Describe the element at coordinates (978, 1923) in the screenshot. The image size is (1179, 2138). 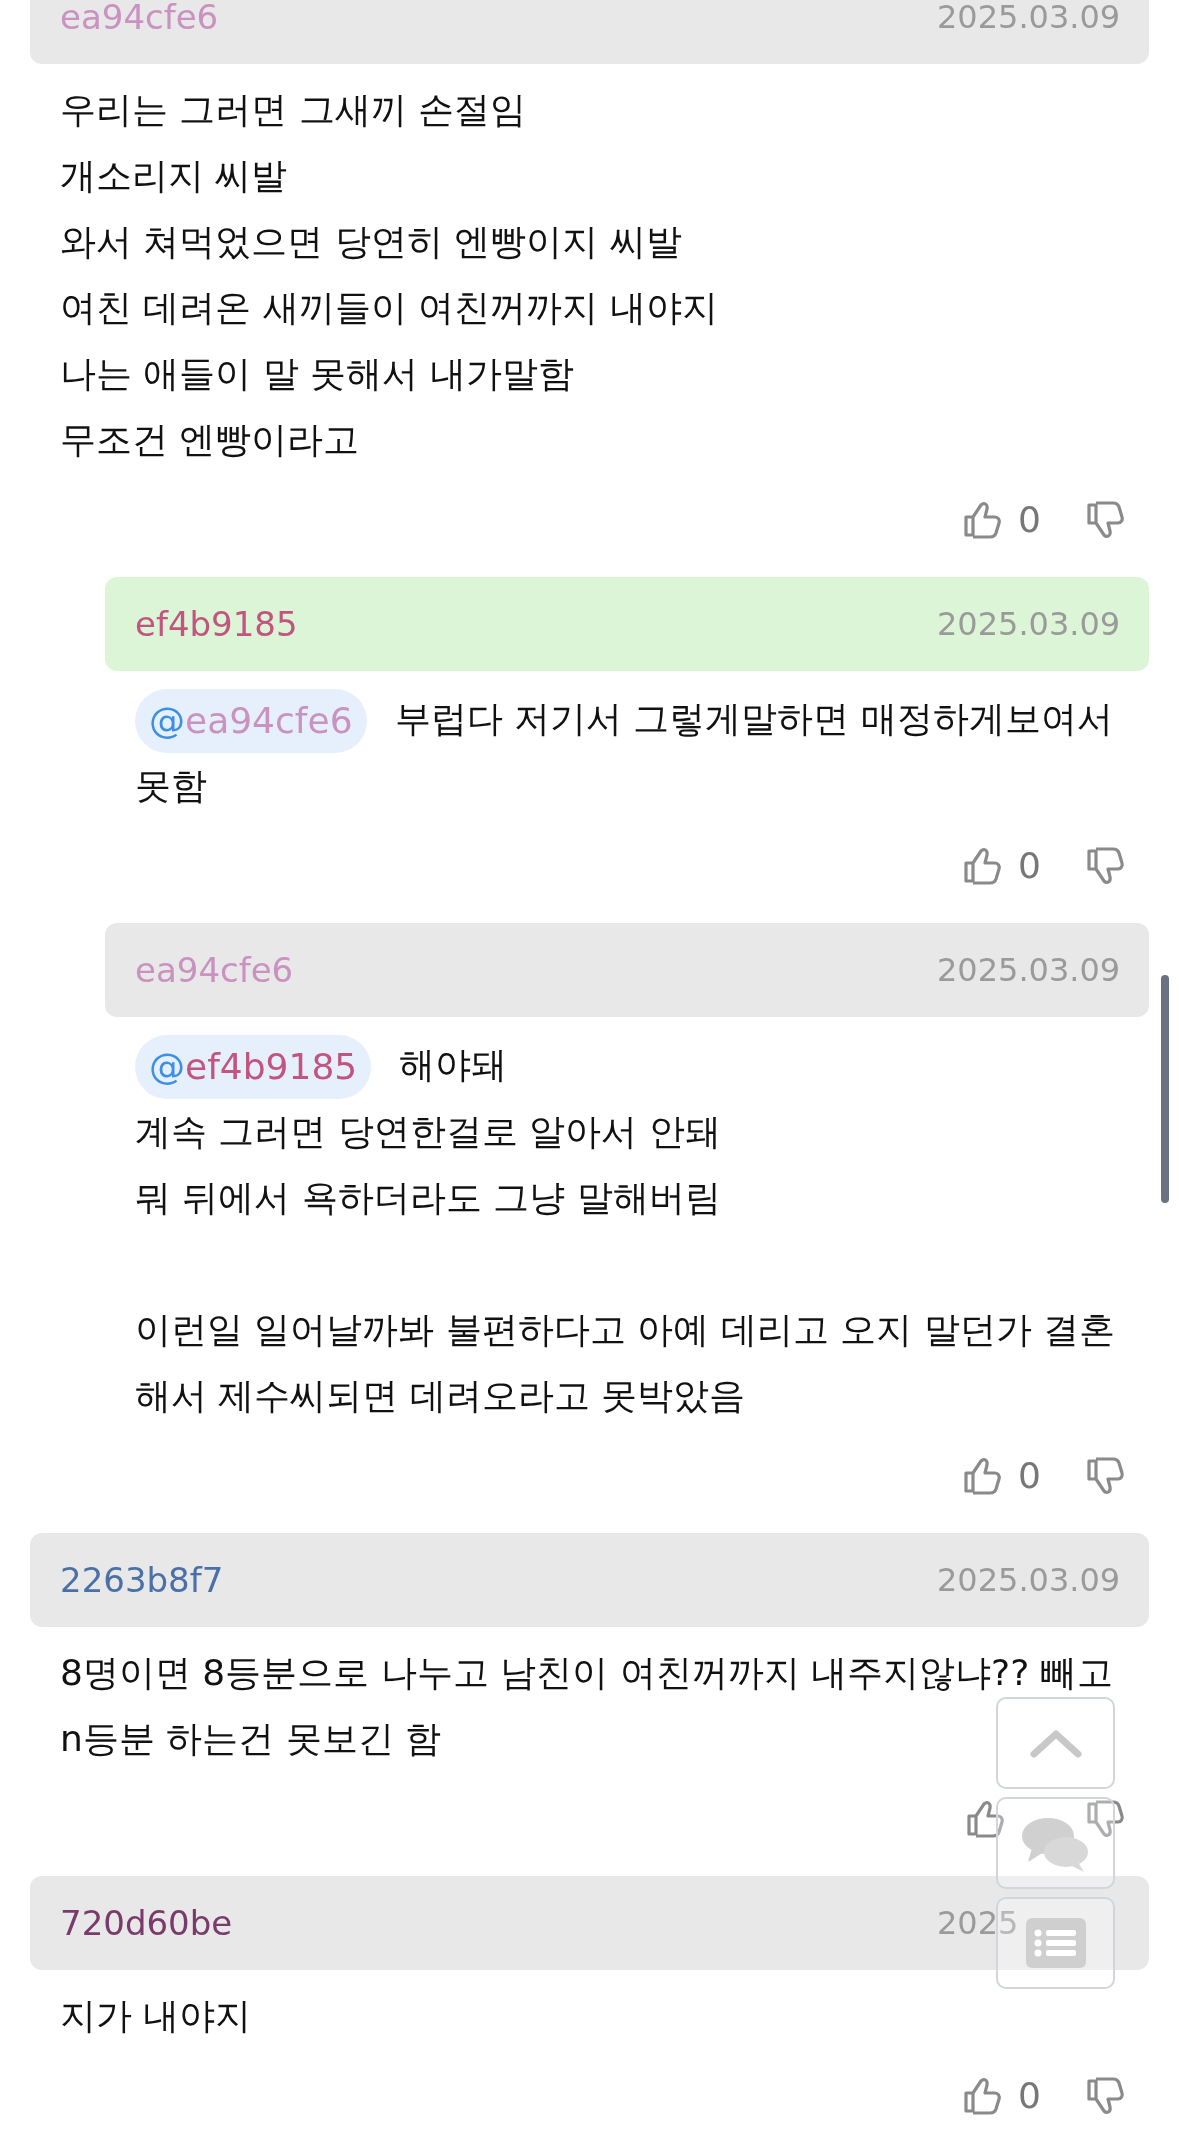
I see `comment-date: 2025` at that location.